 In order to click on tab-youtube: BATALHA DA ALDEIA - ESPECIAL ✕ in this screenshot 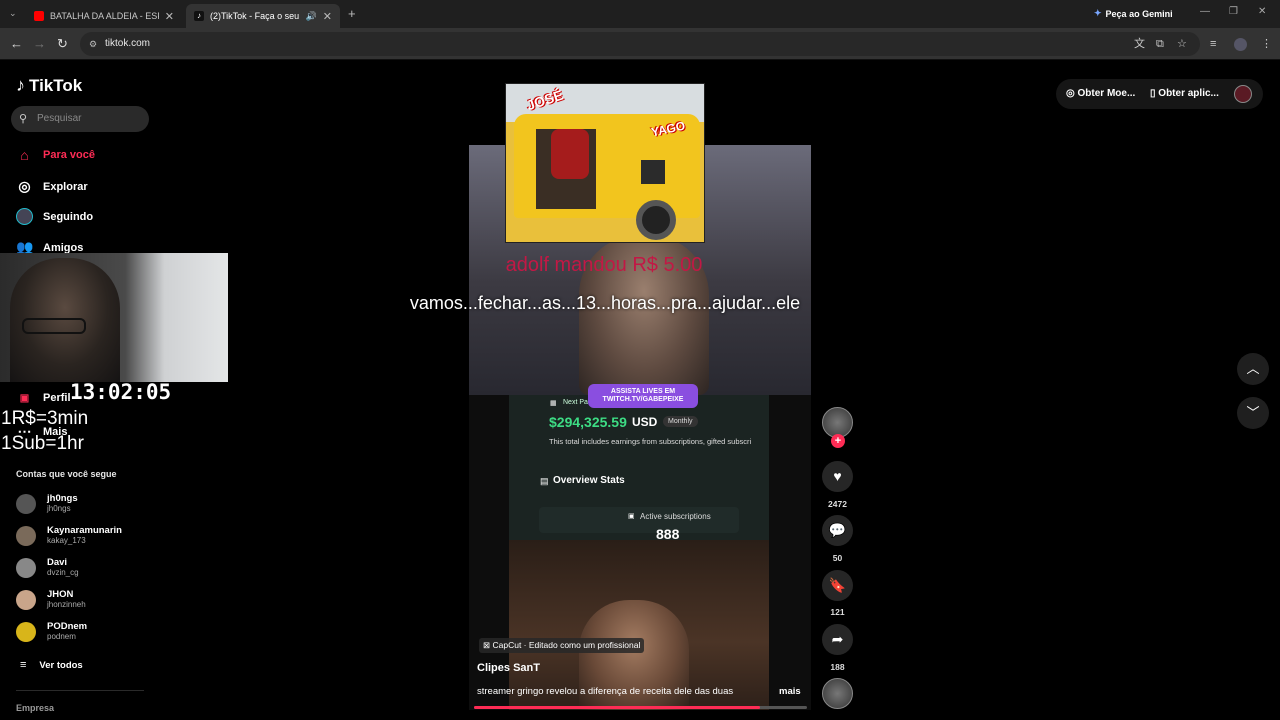, I will do `click(104, 16)`.